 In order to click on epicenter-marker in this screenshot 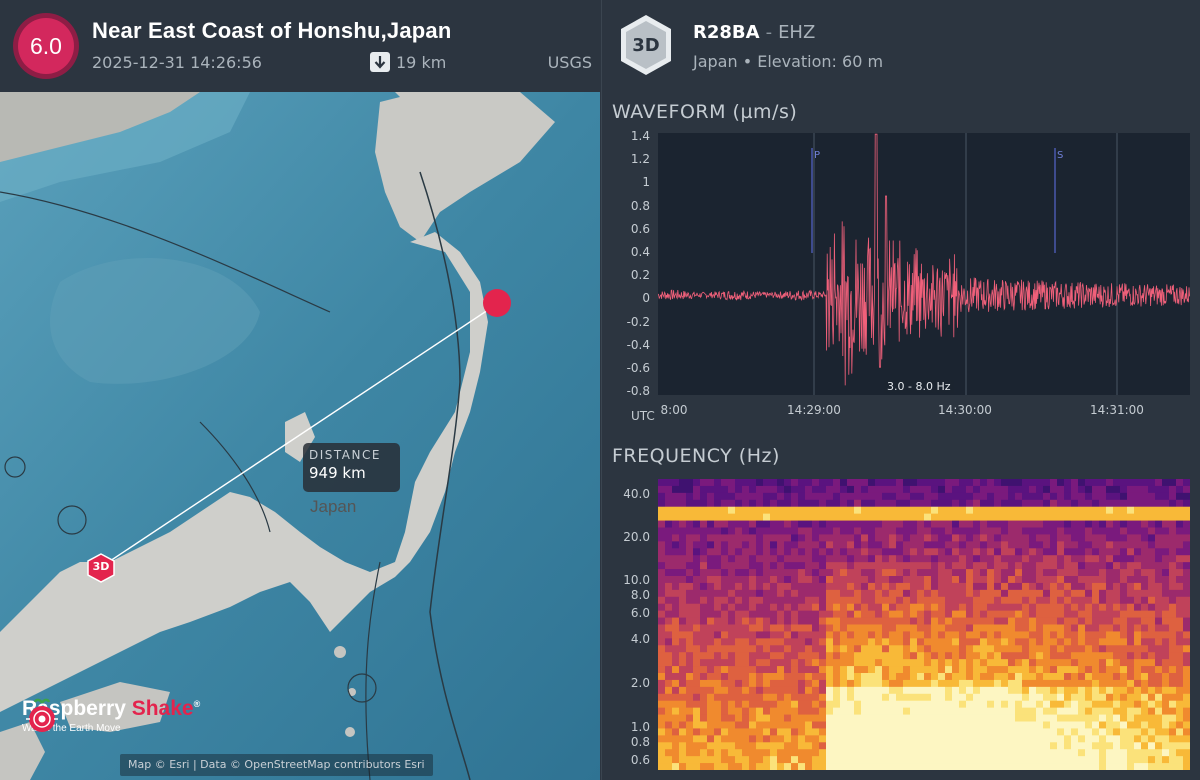, I will do `click(497, 303)`.